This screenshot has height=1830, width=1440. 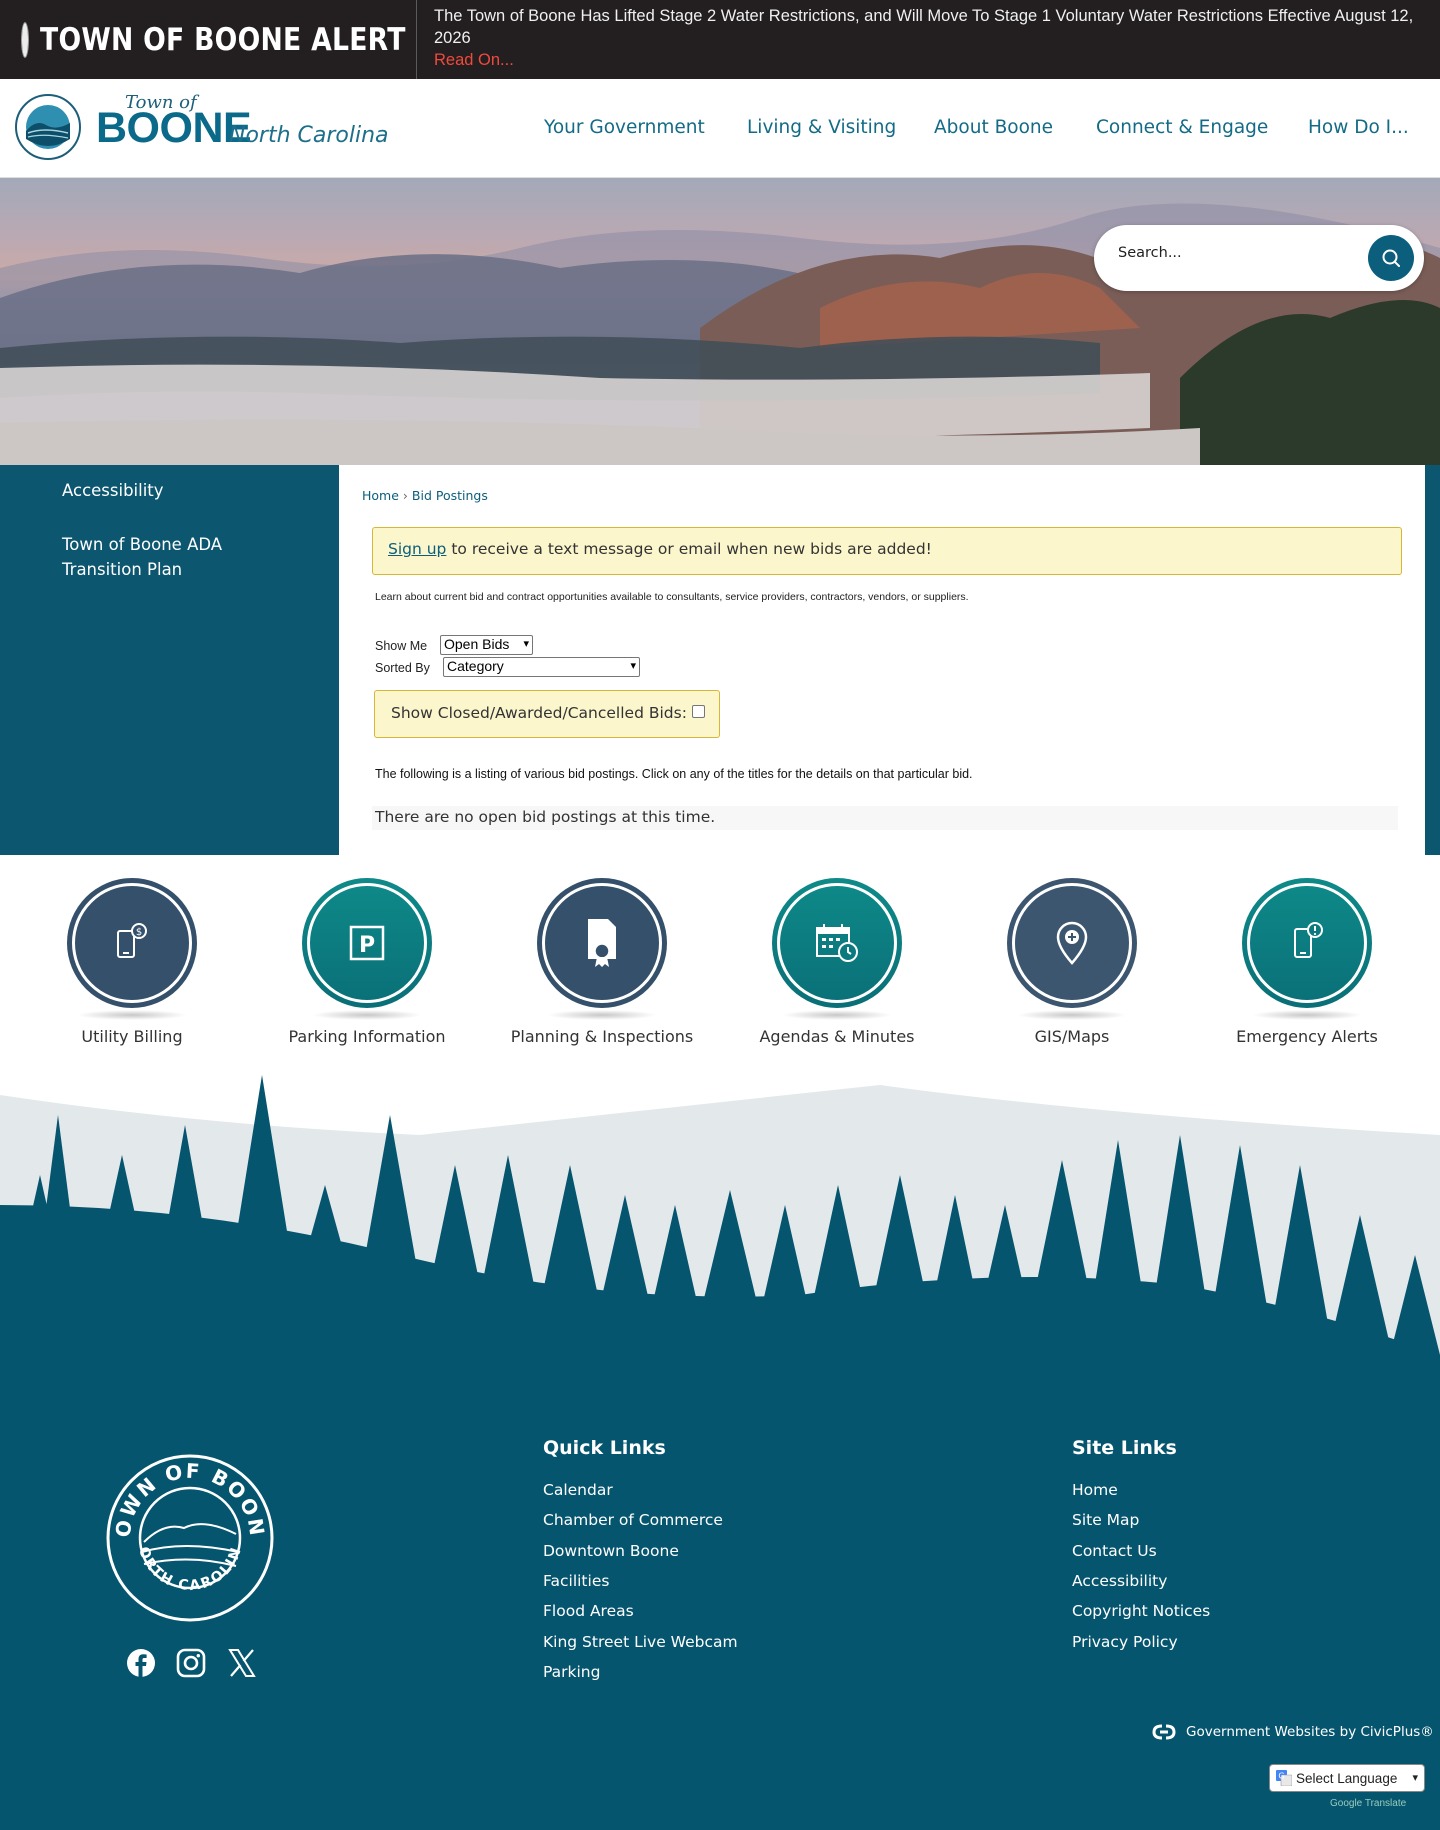 I want to click on closed-bids-label: Show Closed/Awarded/Cancelled Bids:, so click(x=539, y=713).